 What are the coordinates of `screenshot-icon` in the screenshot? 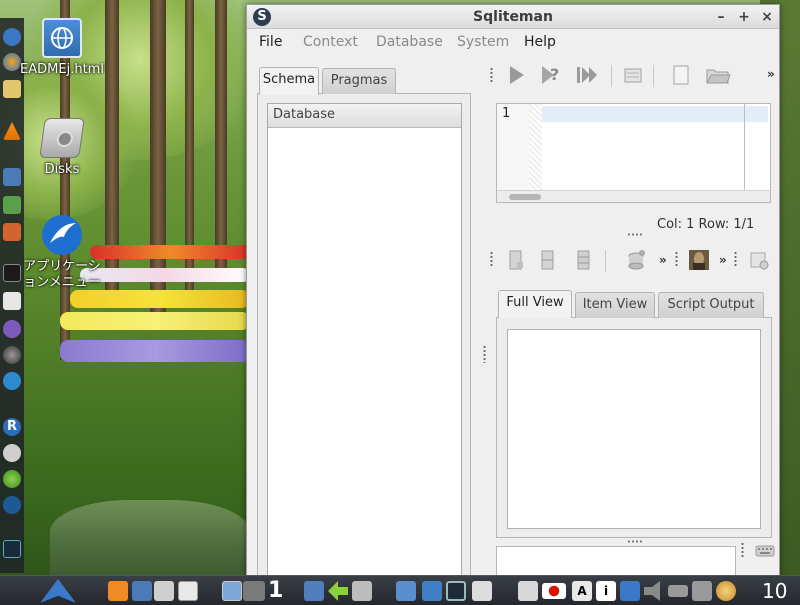 It's located at (528, 591).